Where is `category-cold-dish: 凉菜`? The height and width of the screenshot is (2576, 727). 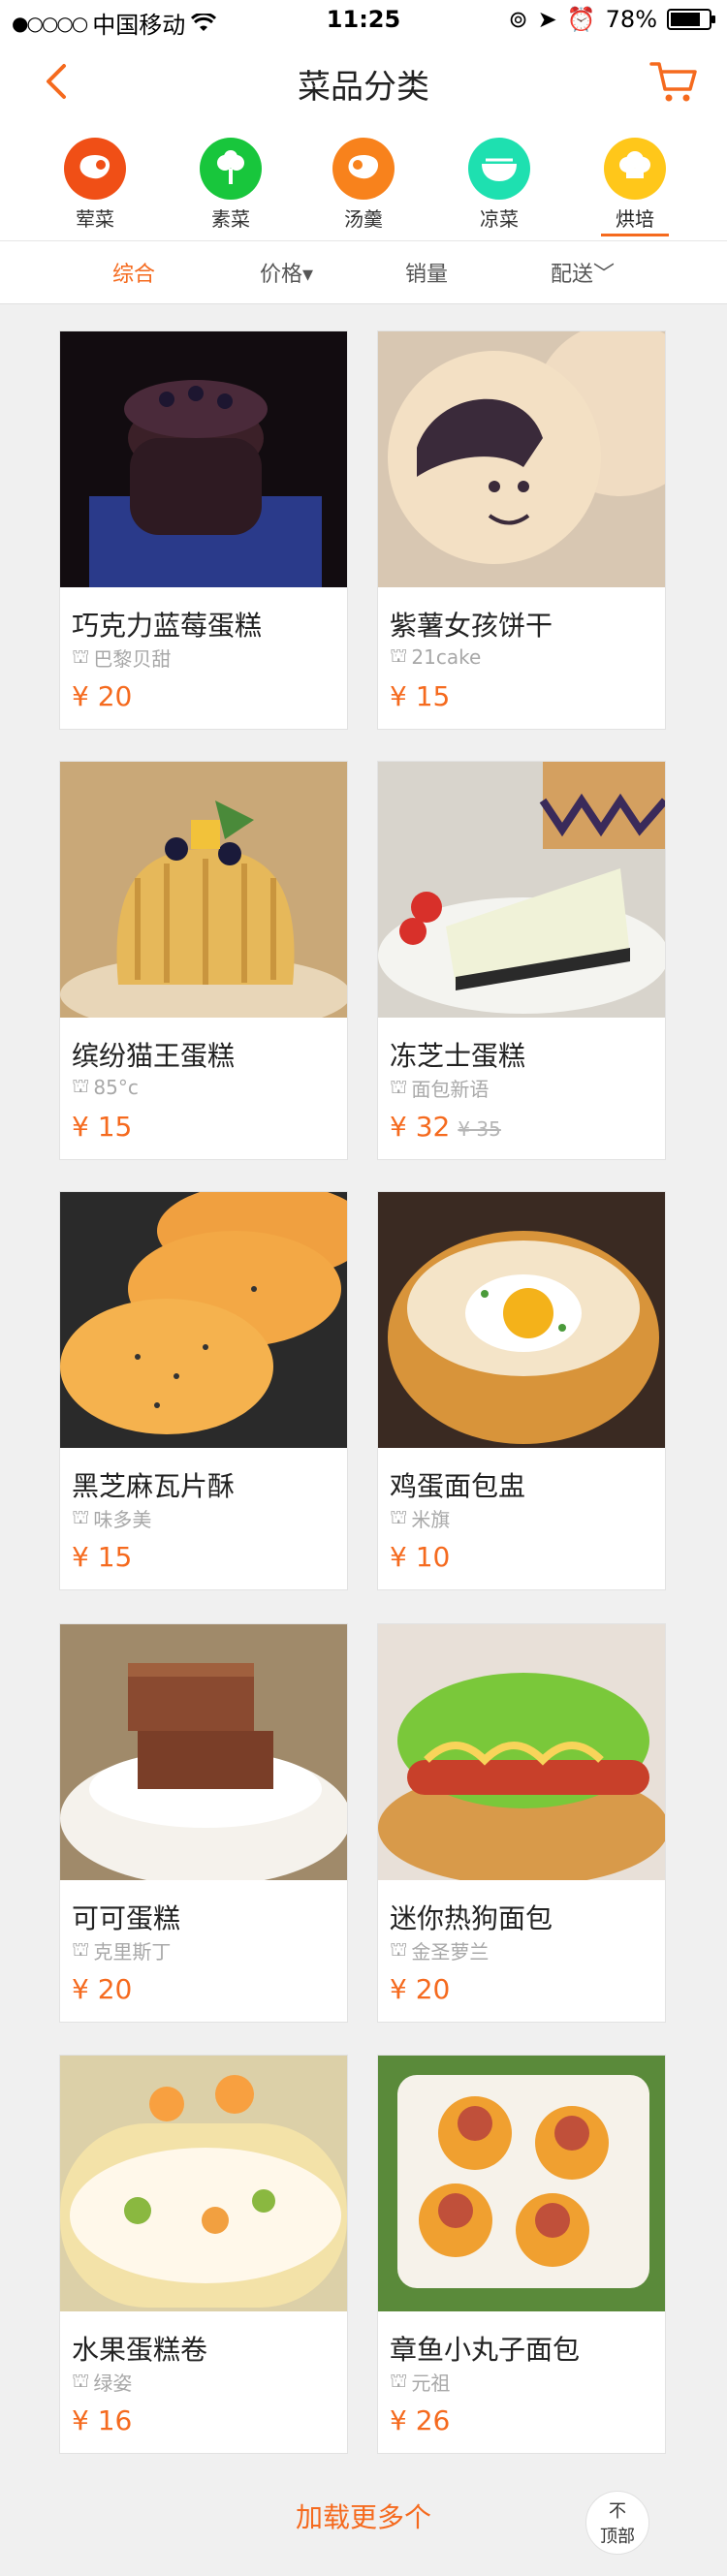 category-cold-dish: 凉菜 is located at coordinates (499, 189).